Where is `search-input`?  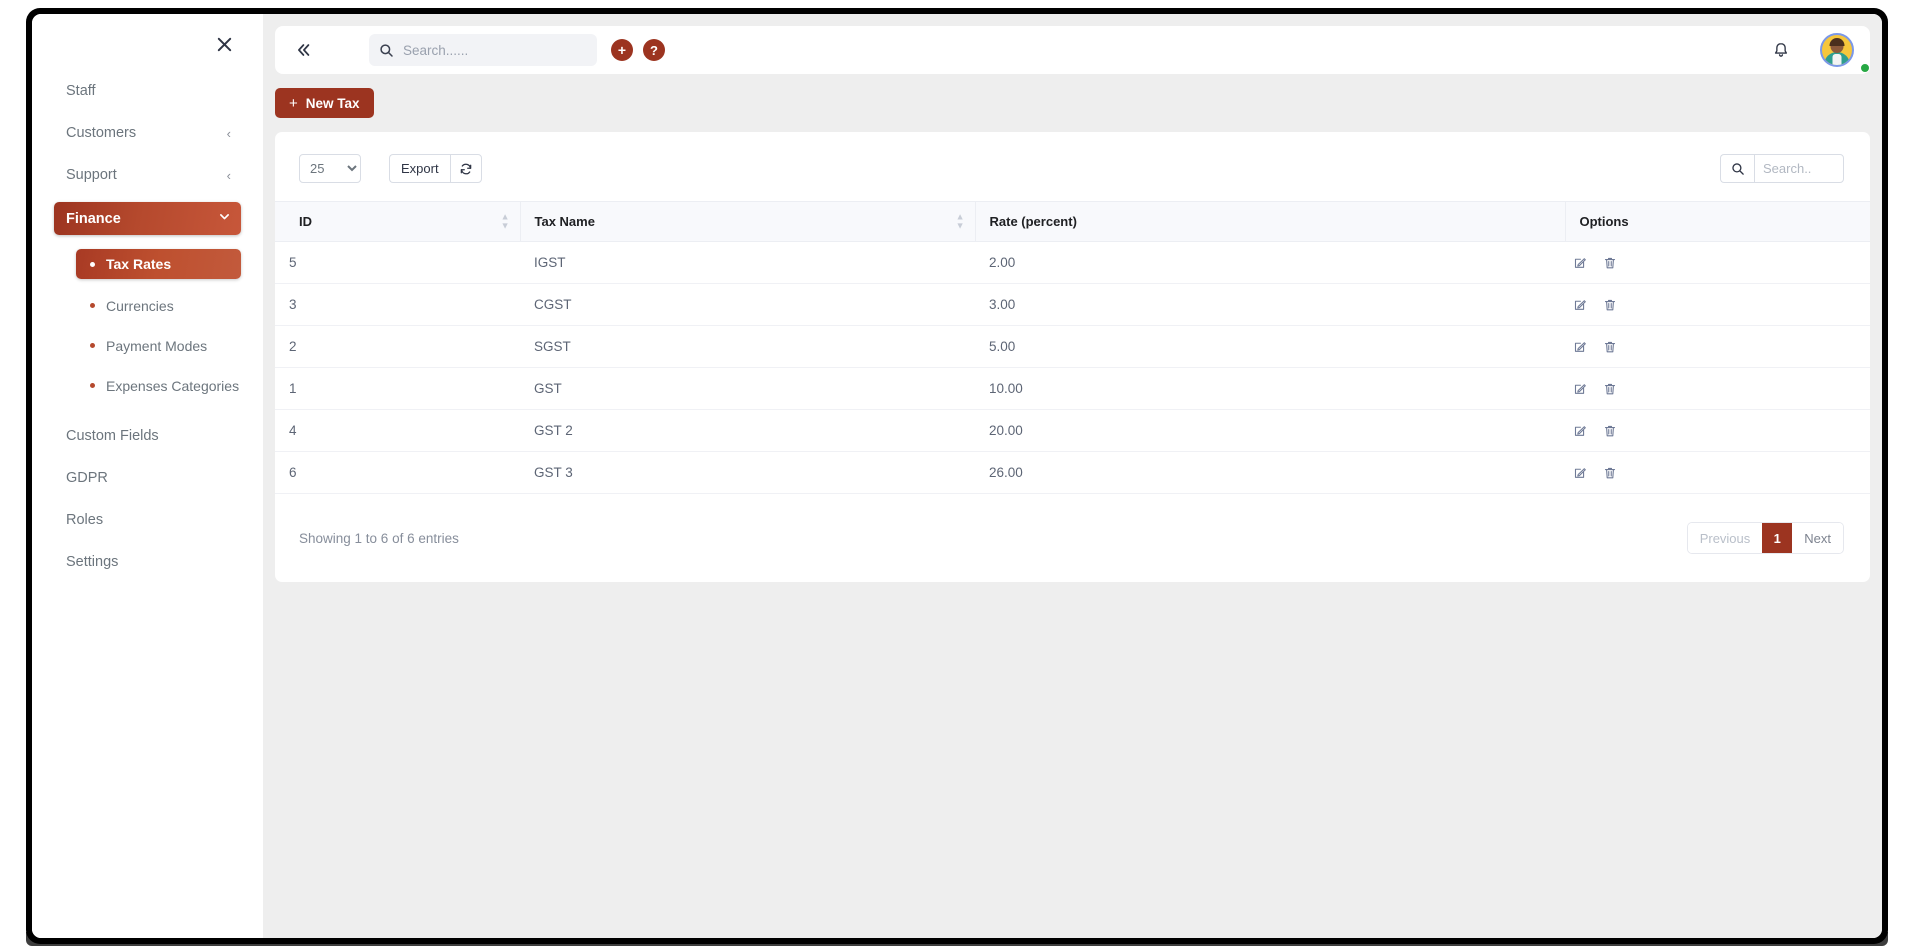
search-input is located at coordinates (495, 50).